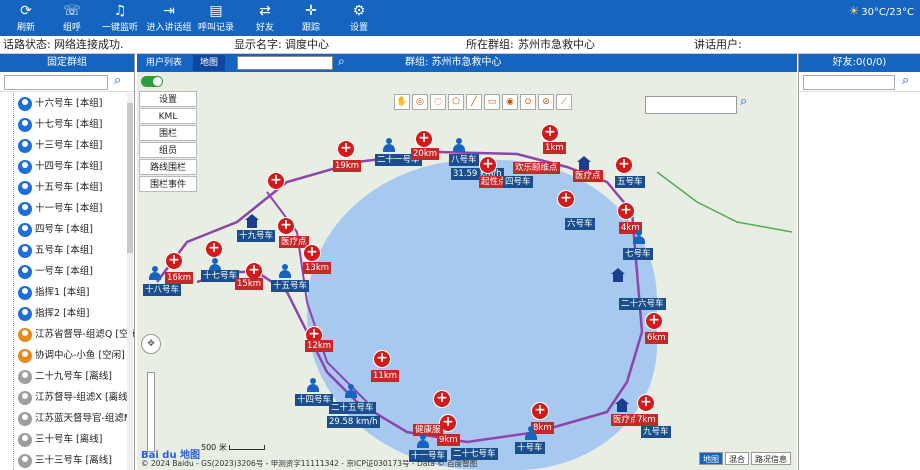  What do you see at coordinates (285, 63) in the screenshot?
I see `map-search-input` at bounding box center [285, 63].